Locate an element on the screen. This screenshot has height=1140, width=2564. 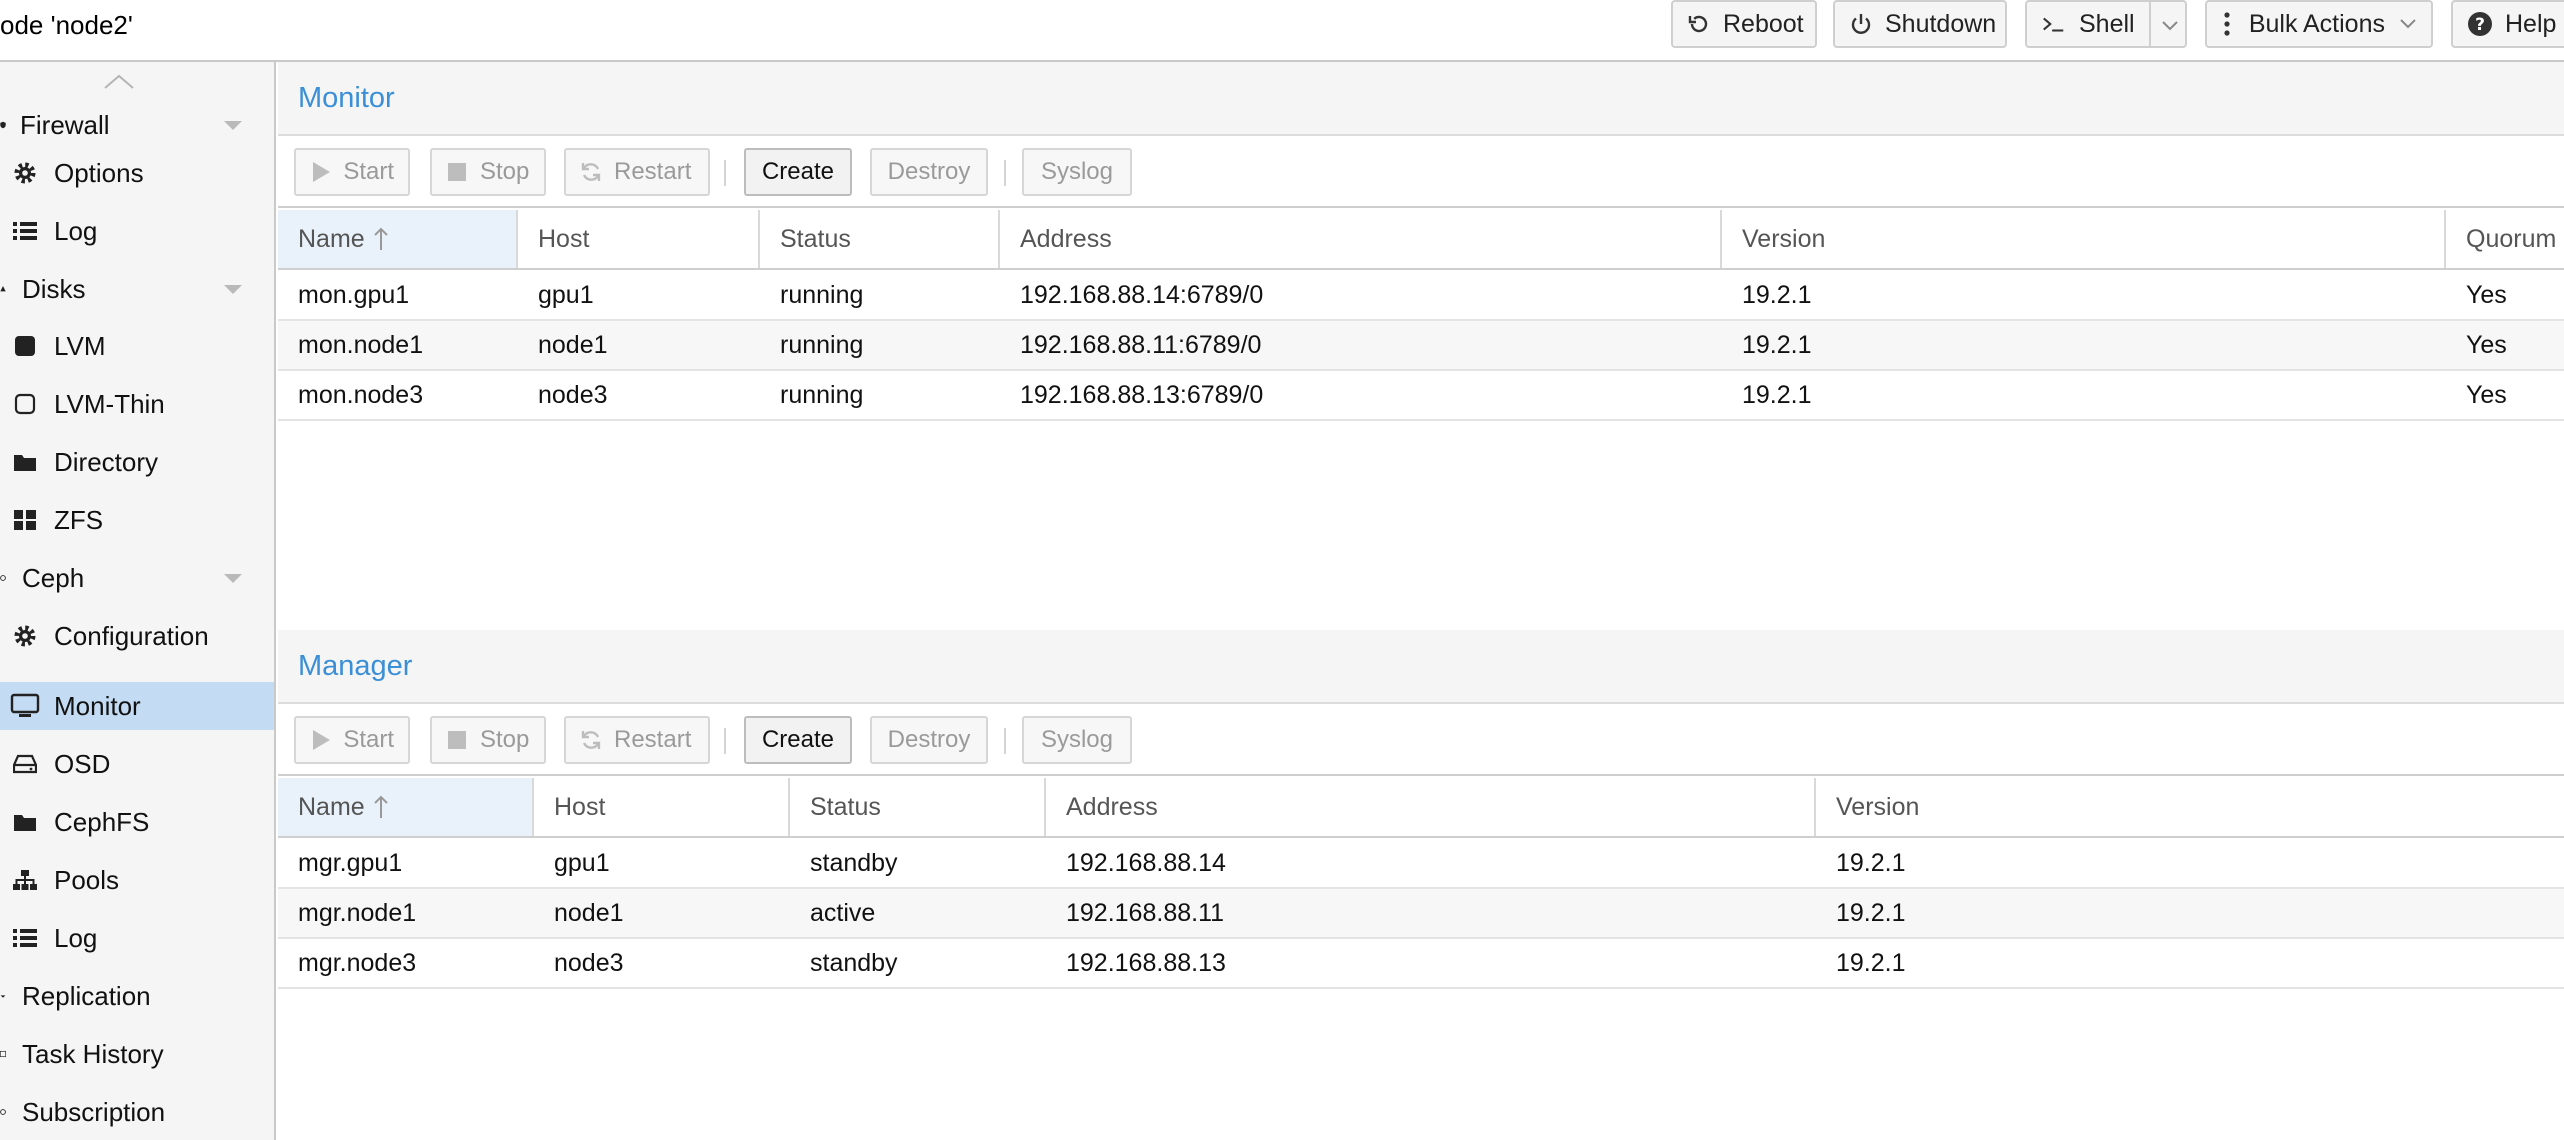
grid-icon is located at coordinates (25, 520).